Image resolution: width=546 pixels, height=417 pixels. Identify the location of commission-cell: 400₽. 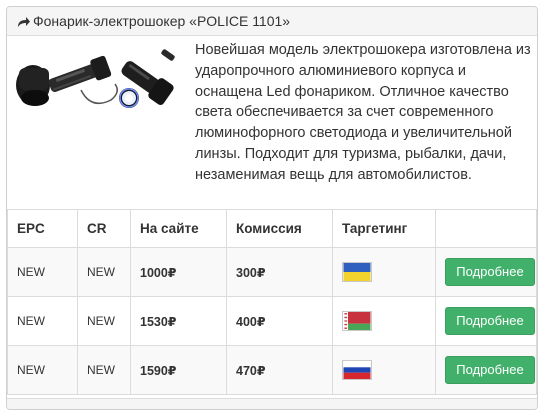
(279, 321).